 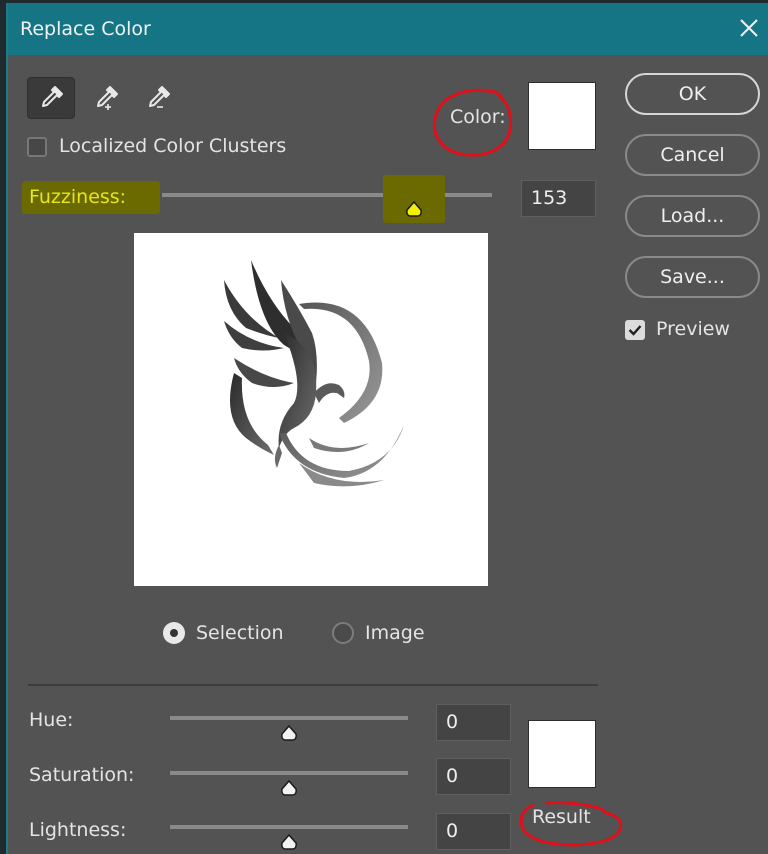 What do you see at coordinates (37, 147) in the screenshot?
I see `localized-color-clusters-checkbox` at bounding box center [37, 147].